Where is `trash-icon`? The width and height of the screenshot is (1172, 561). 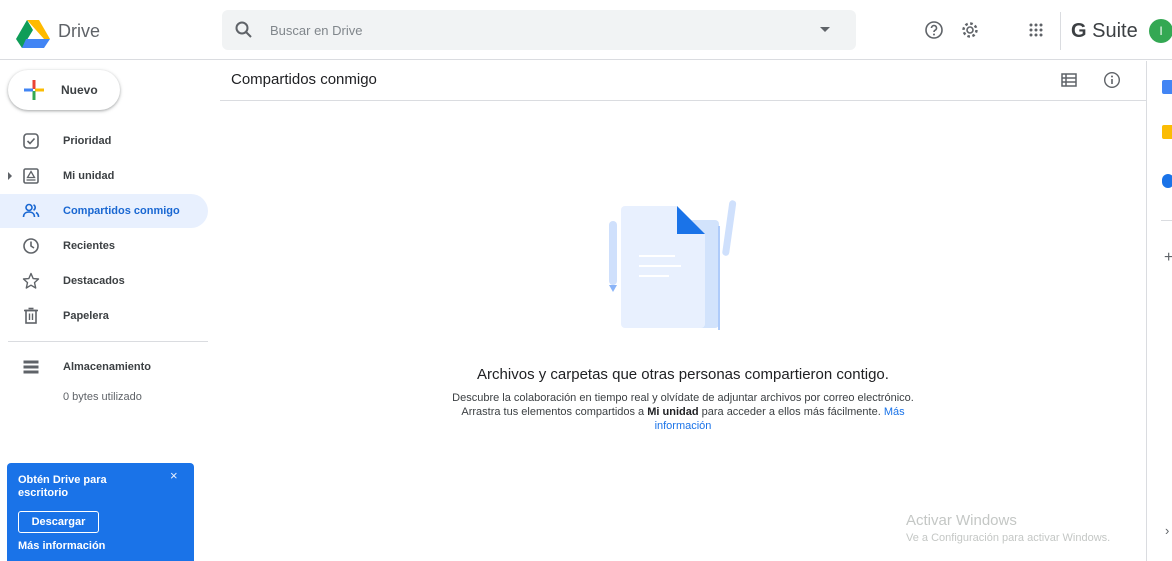 trash-icon is located at coordinates (31, 315).